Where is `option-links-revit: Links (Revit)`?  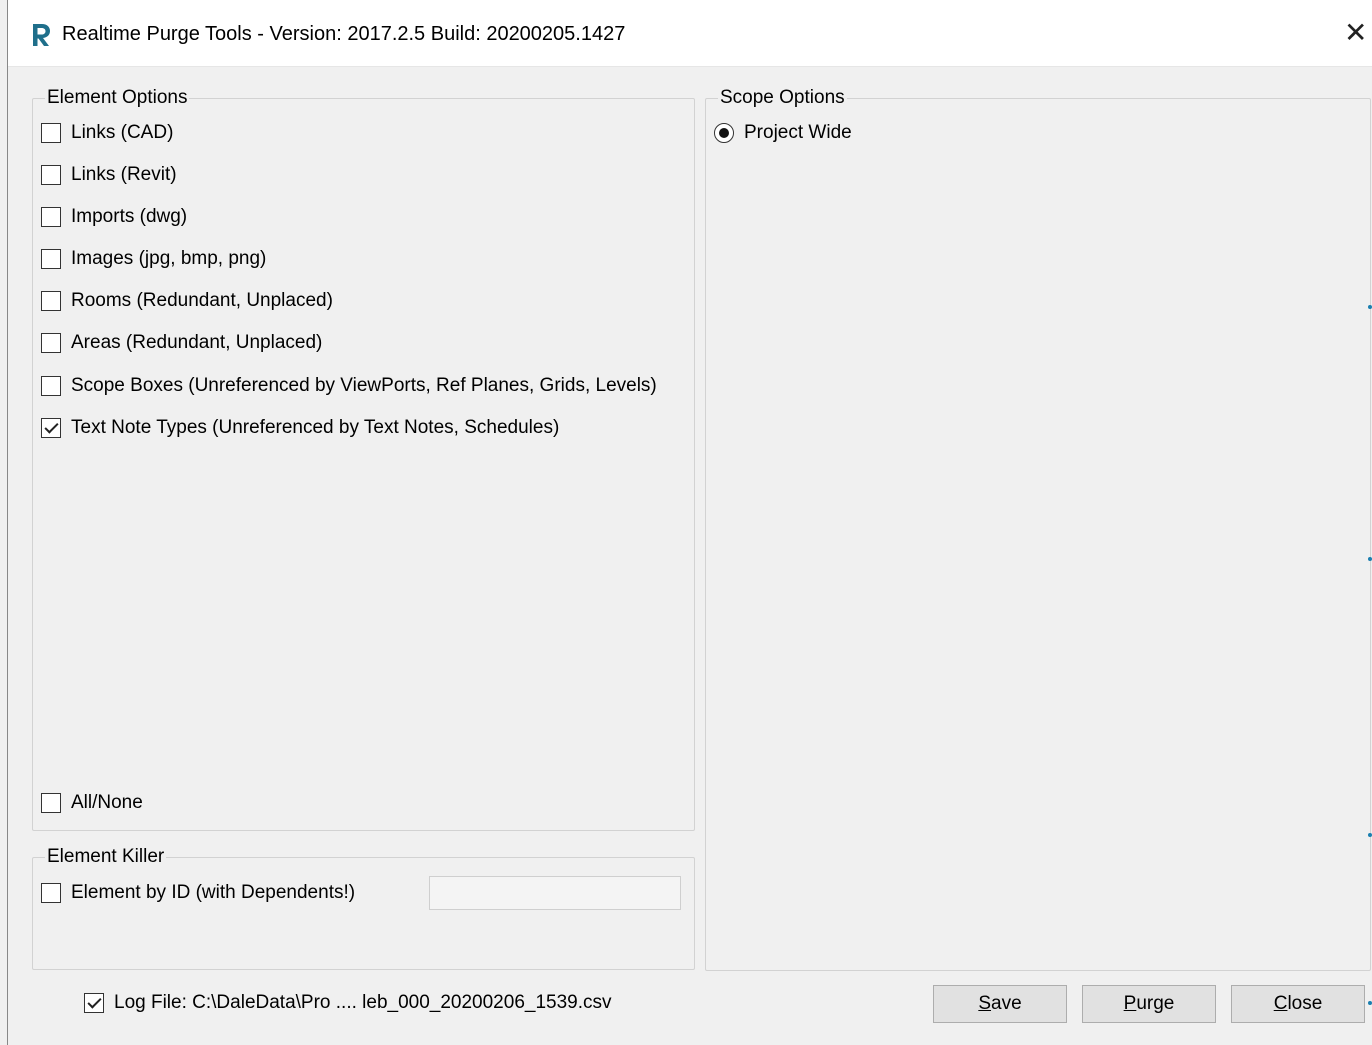 option-links-revit: Links (Revit) is located at coordinates (109, 175).